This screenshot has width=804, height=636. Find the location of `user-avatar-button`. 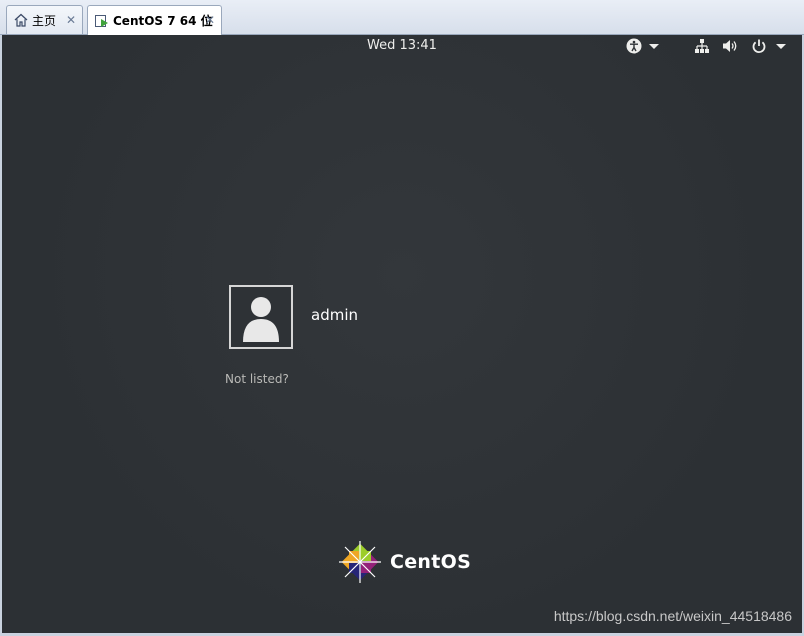

user-avatar-button is located at coordinates (261, 317).